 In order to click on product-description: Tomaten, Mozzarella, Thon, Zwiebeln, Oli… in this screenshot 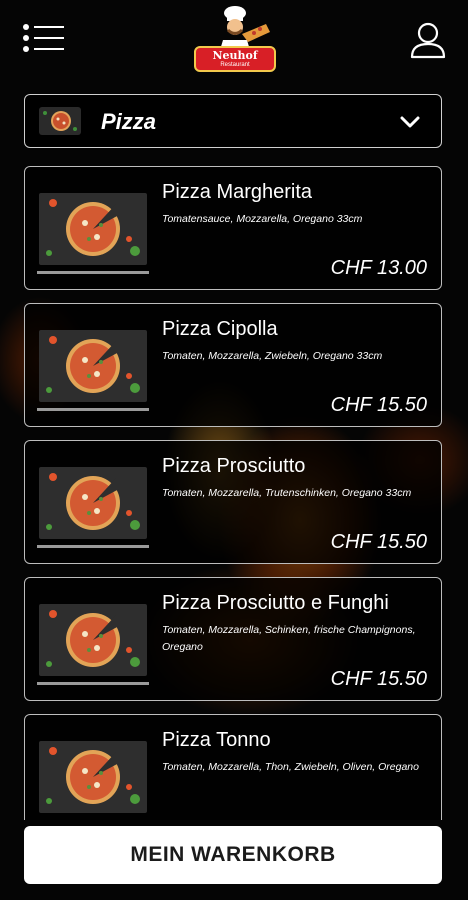, I will do `click(290, 767)`.